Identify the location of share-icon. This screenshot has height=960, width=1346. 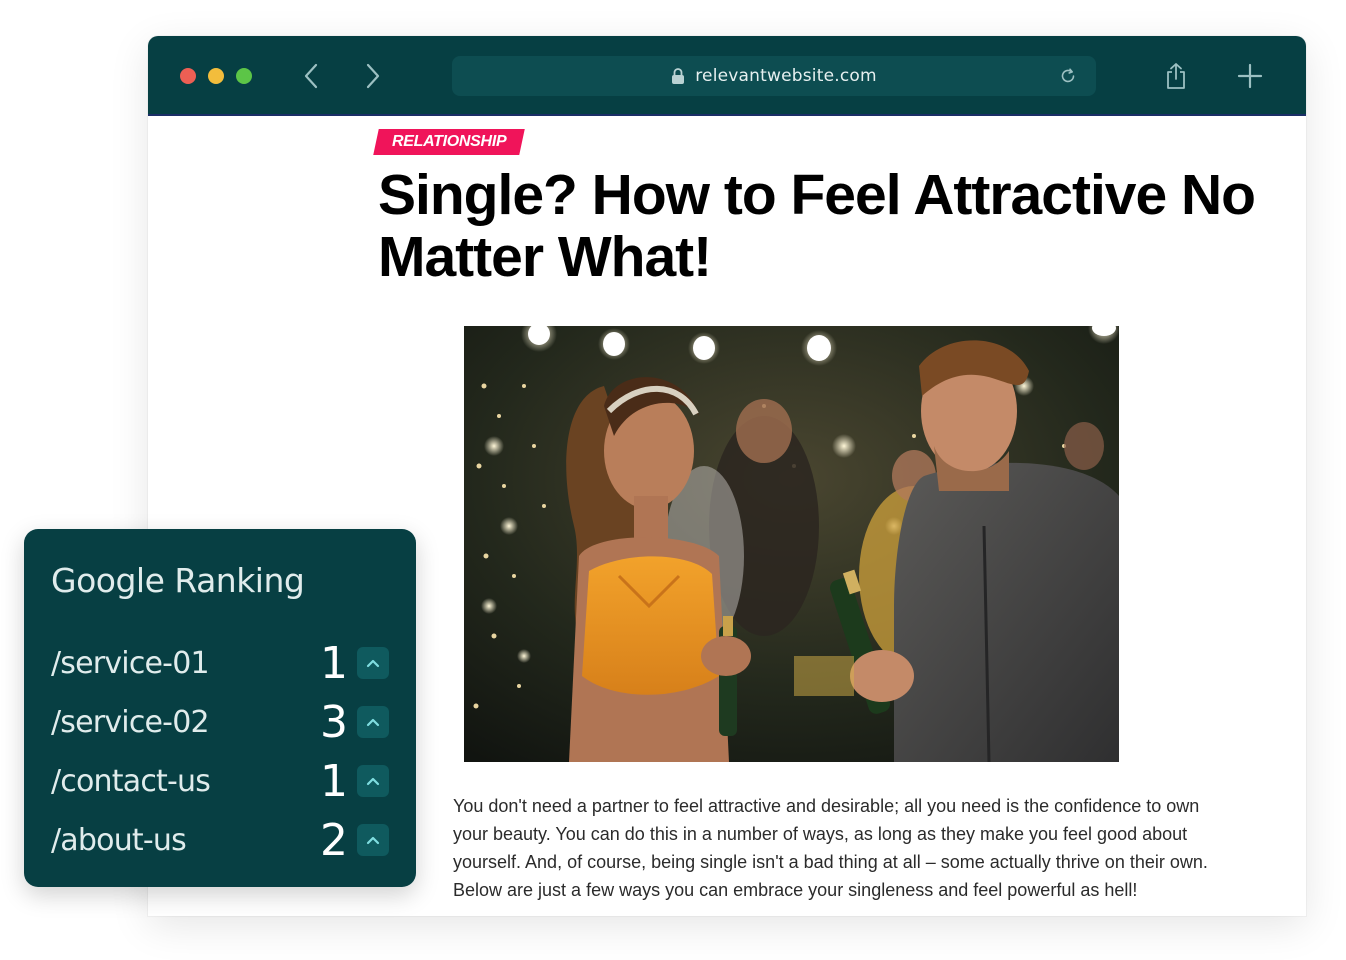
(1176, 76).